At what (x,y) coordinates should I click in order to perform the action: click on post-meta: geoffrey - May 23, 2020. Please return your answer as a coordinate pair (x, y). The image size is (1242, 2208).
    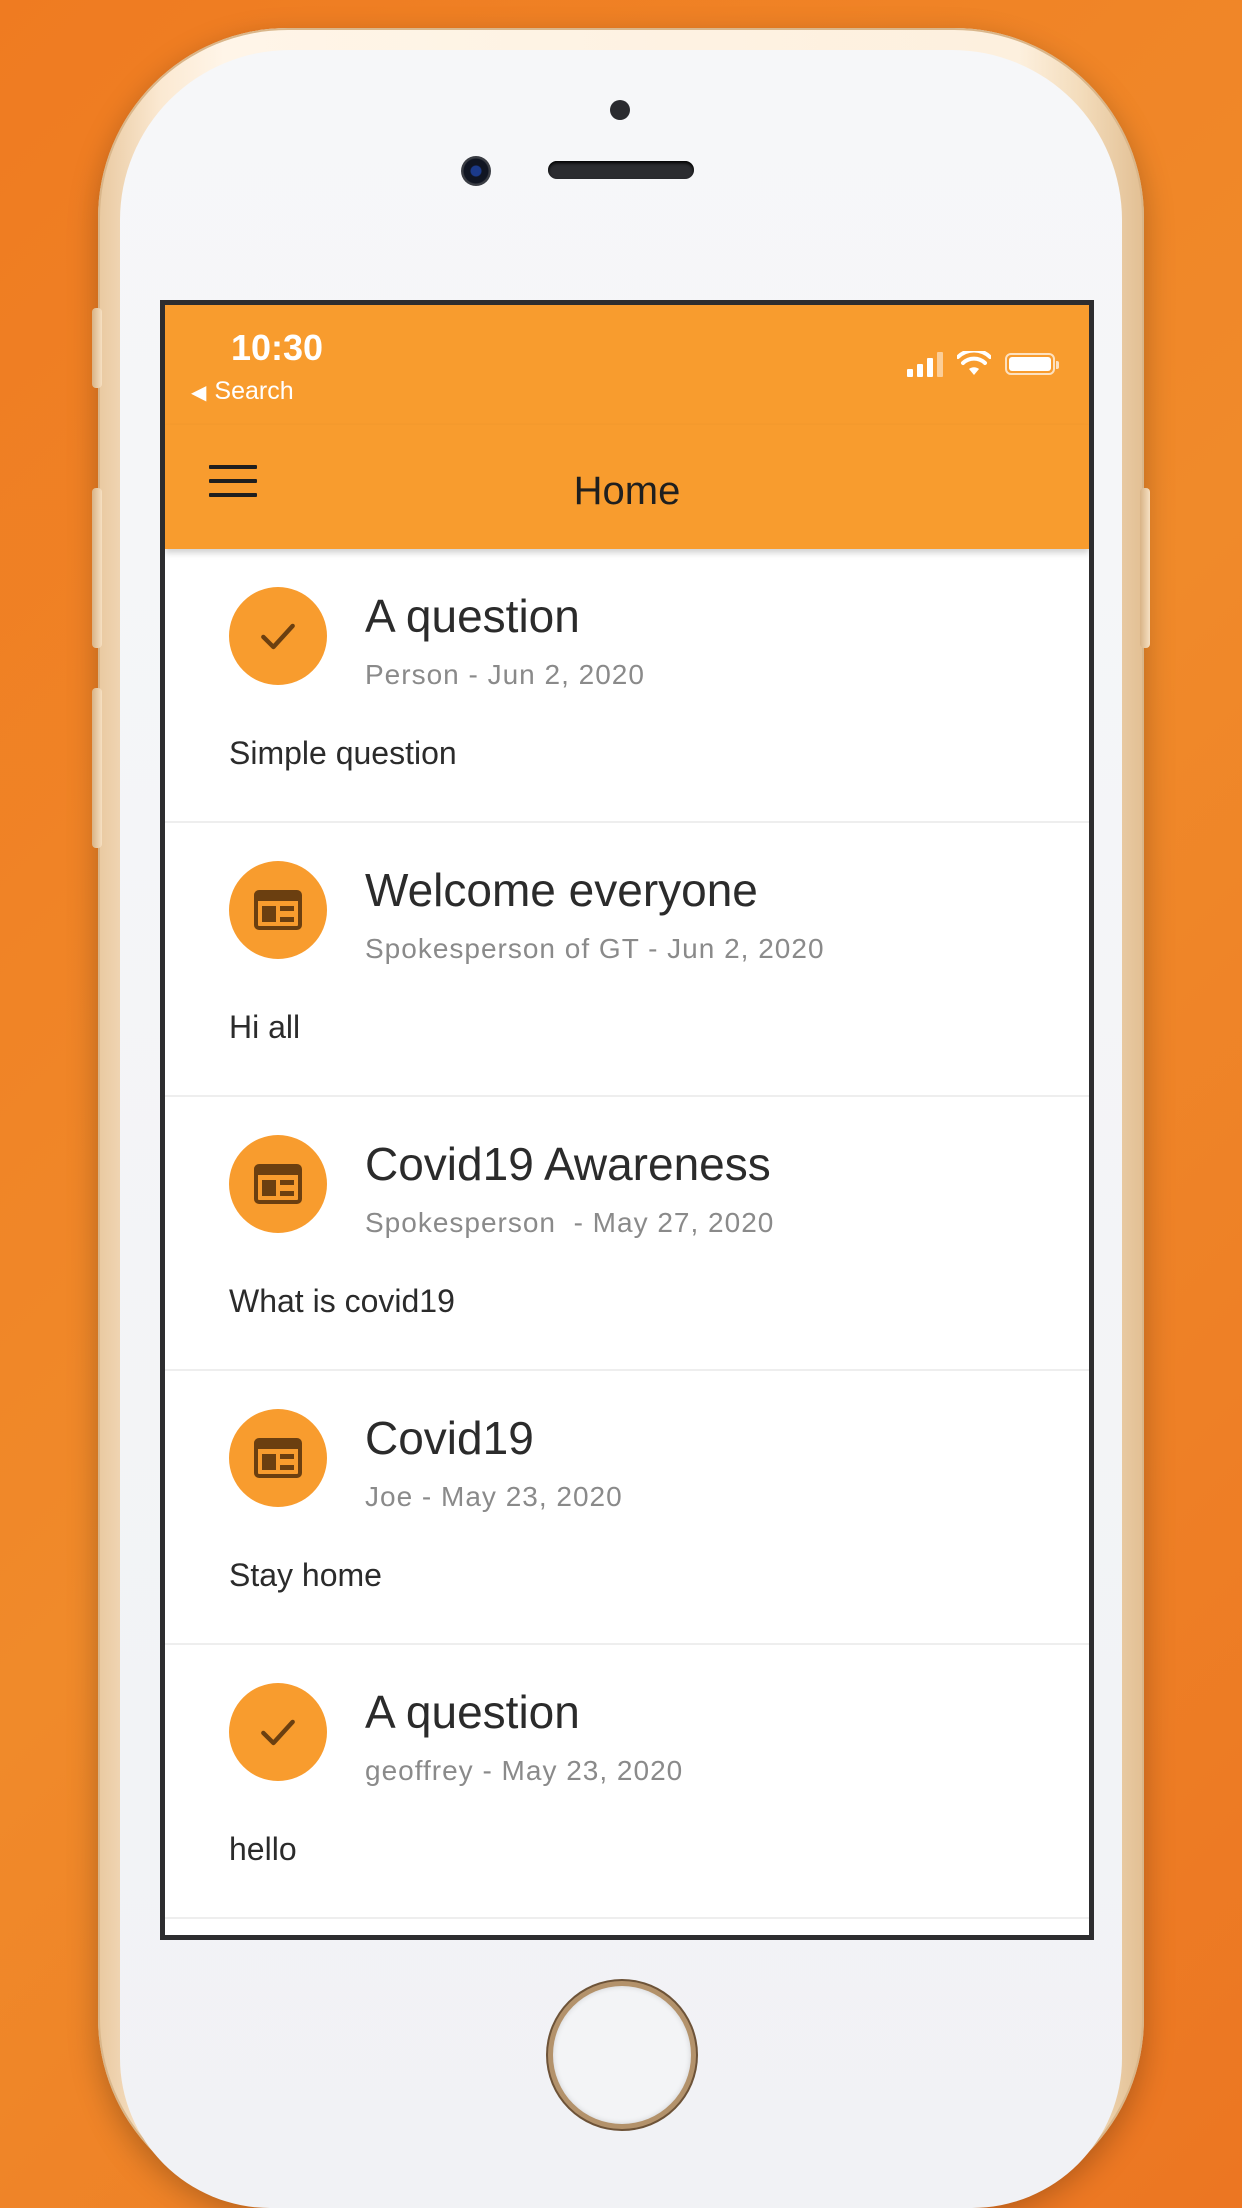
    Looking at the image, I should click on (524, 1770).